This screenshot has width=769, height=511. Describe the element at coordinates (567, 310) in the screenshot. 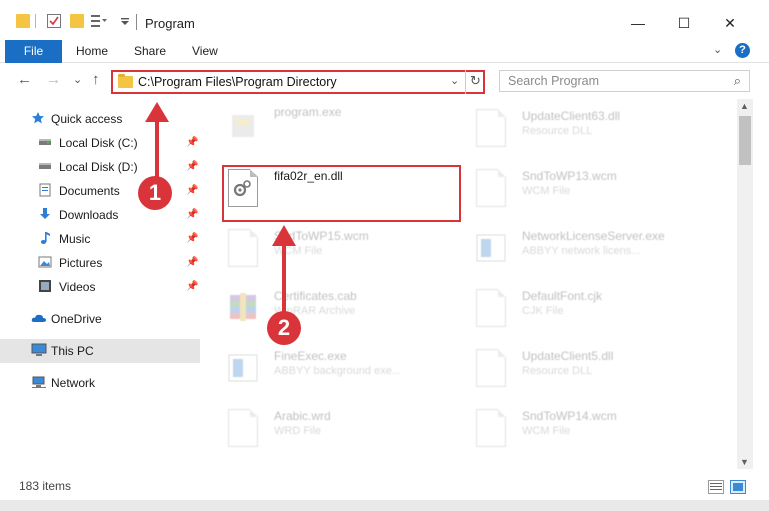

I see `file-item: DefaultFont.cjk CJK File` at that location.